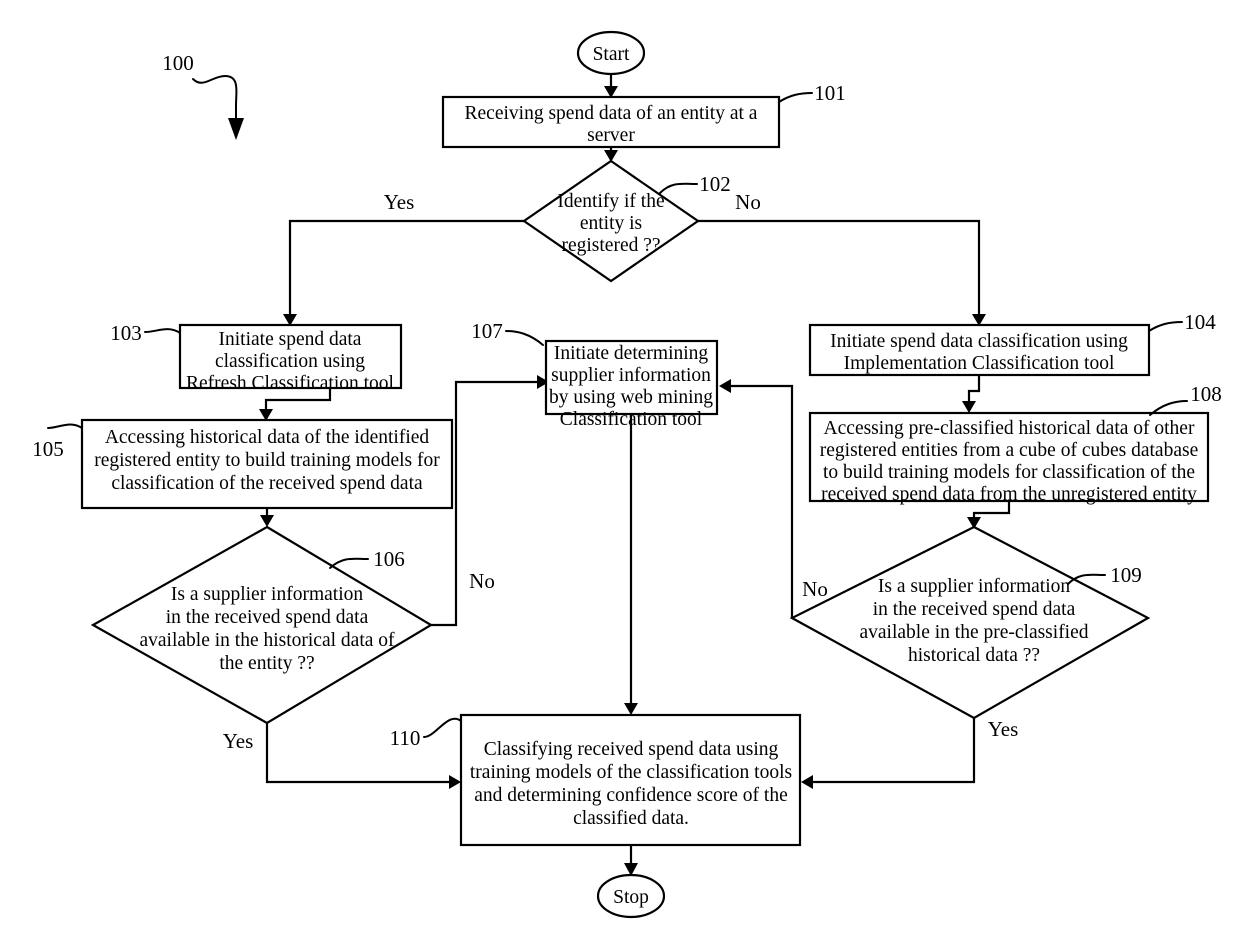  Describe the element at coordinates (631, 749) in the screenshot. I see `node-110-line-0: Classifying received spend data using` at that location.